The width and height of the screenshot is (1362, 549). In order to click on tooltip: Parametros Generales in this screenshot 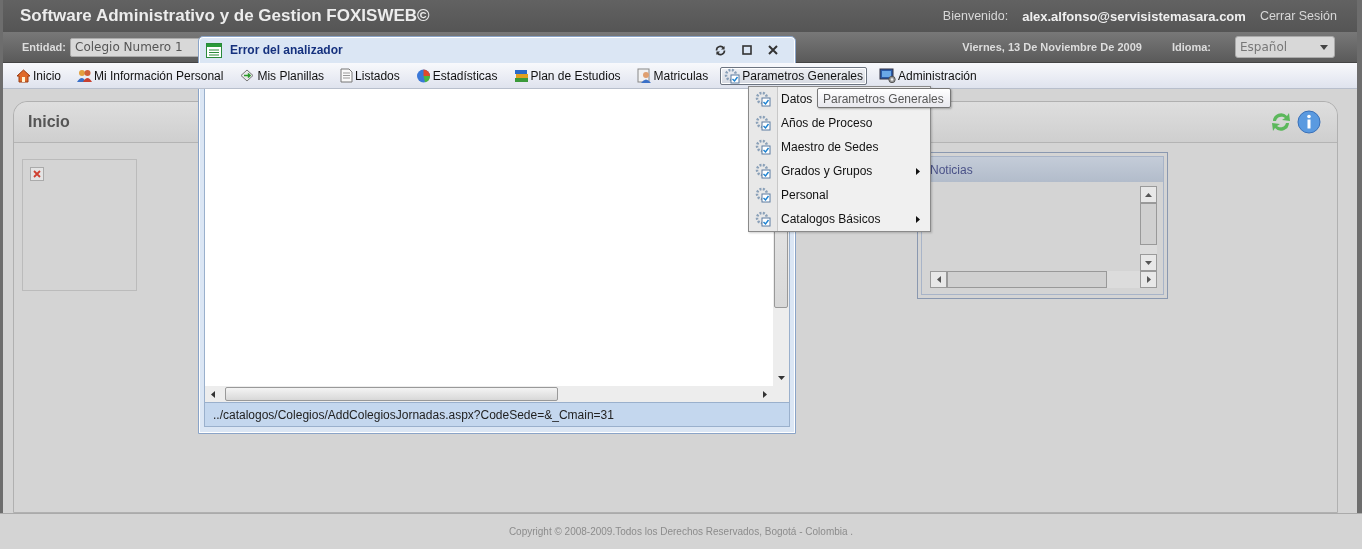, I will do `click(884, 98)`.